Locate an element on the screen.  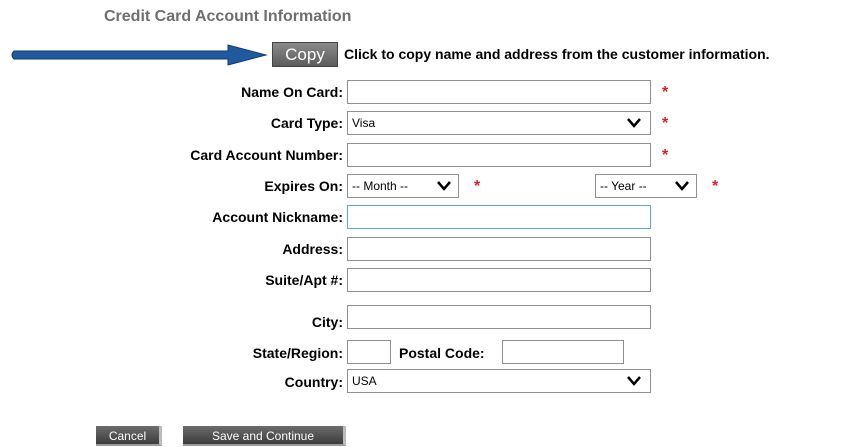
expires-year-select: -- Year -- is located at coordinates (646, 186).